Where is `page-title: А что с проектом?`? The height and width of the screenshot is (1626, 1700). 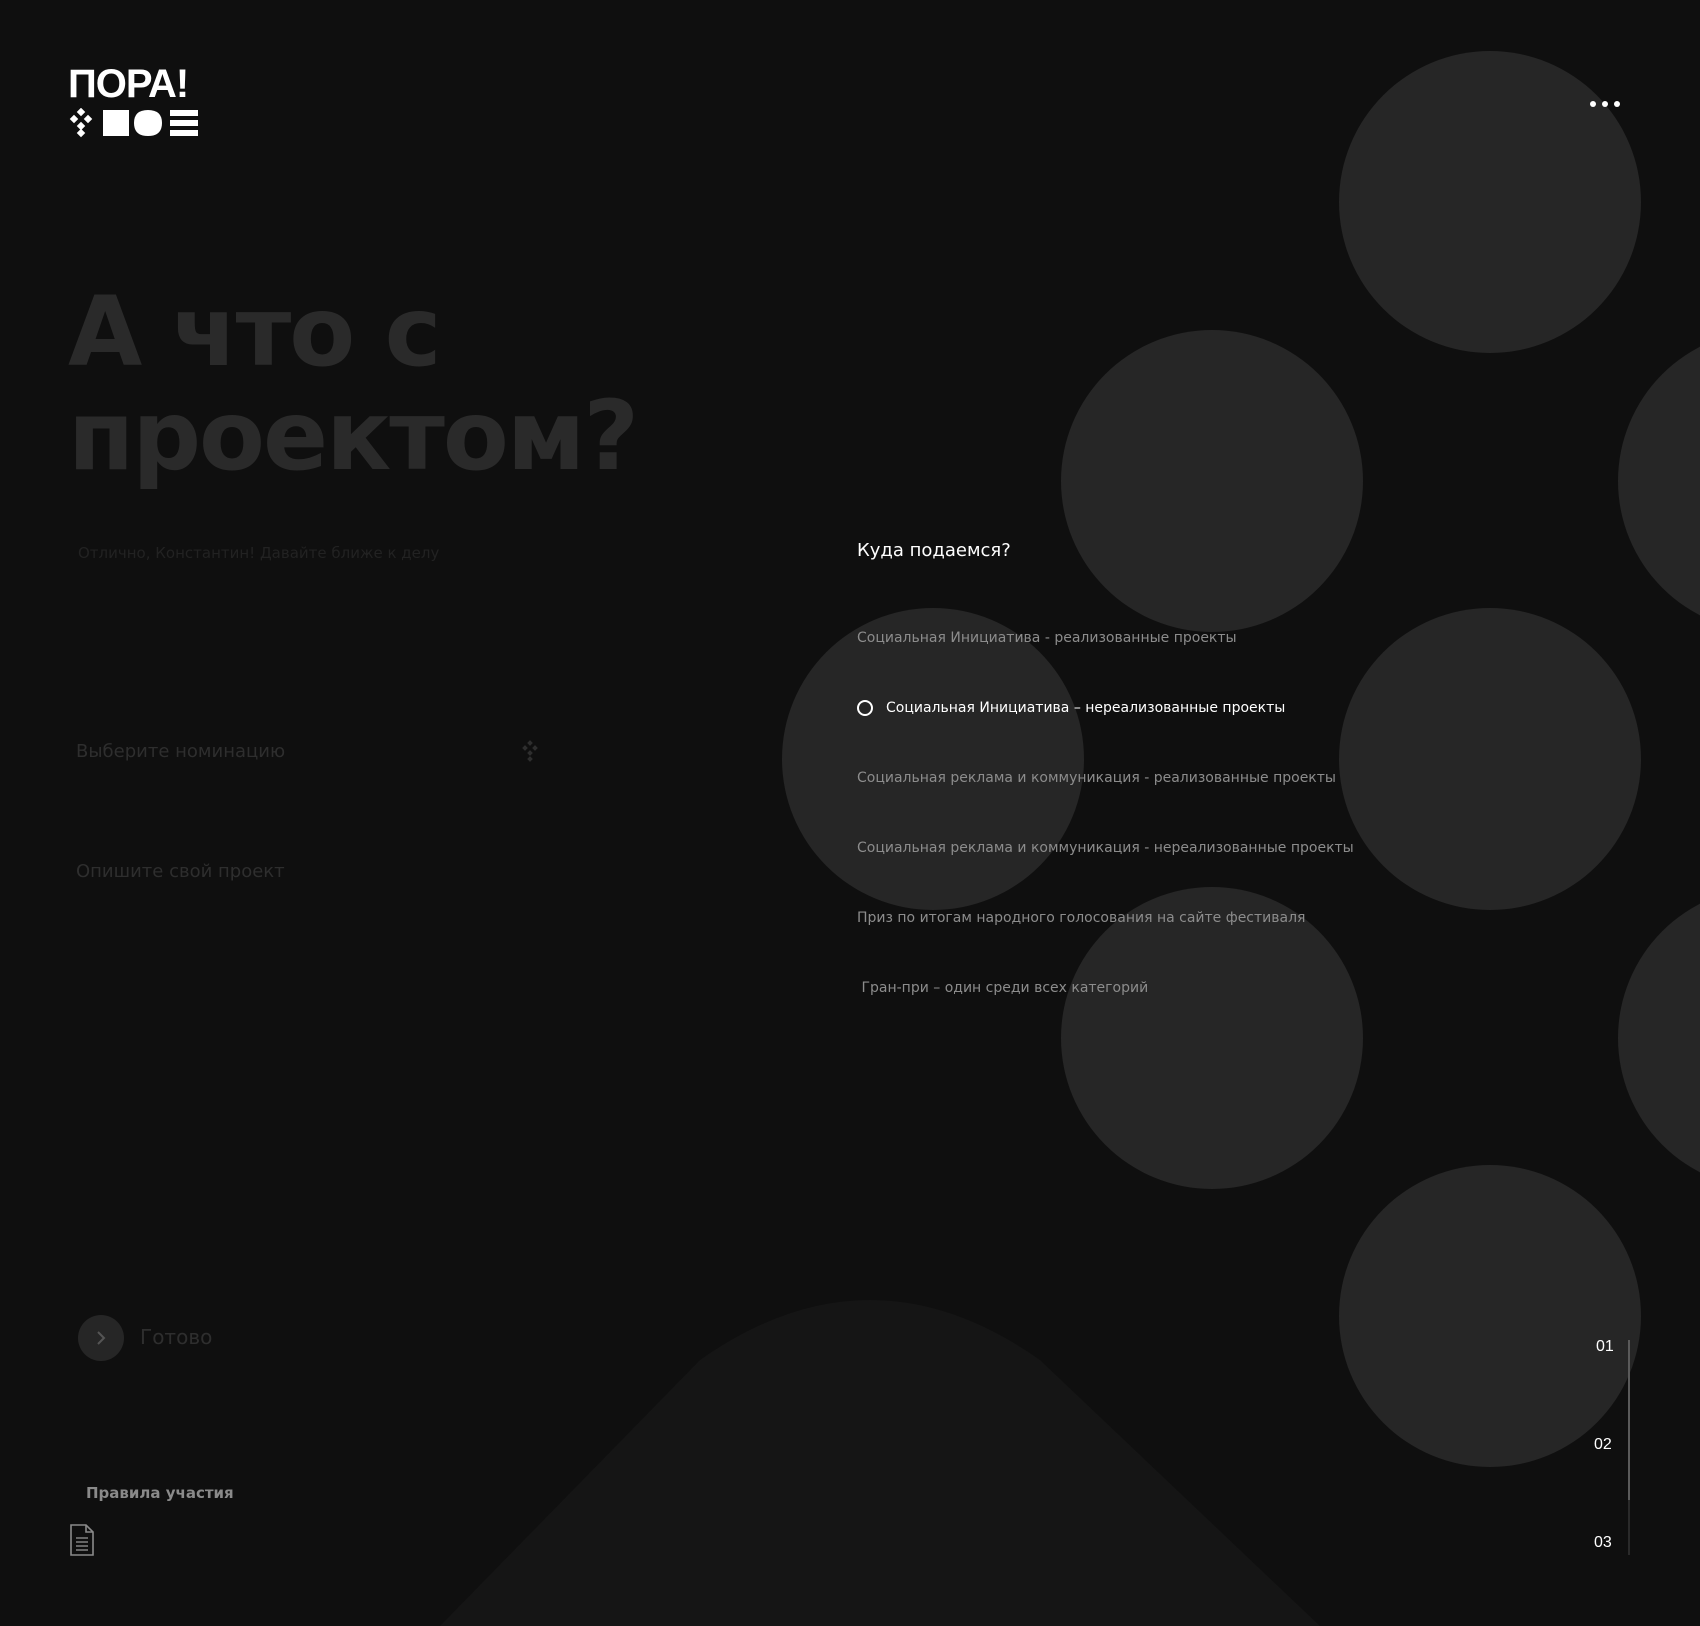 page-title: А что с проектом? is located at coordinates (378, 384).